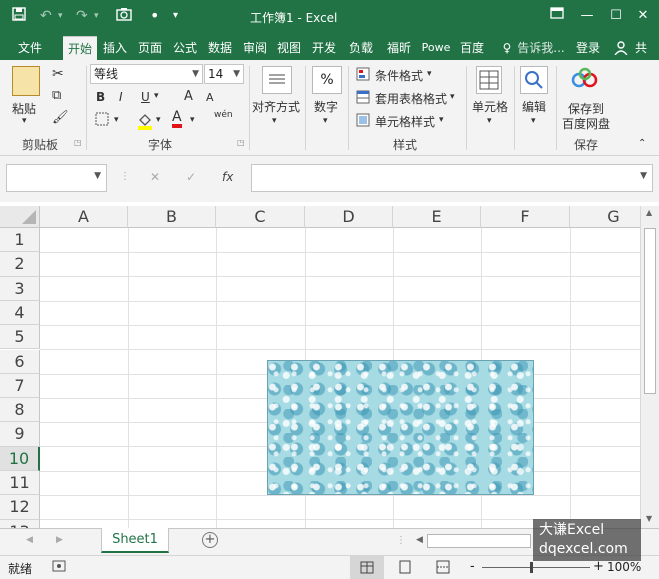  Describe the element at coordinates (172, 217) in the screenshot. I see `column-header: B` at that location.